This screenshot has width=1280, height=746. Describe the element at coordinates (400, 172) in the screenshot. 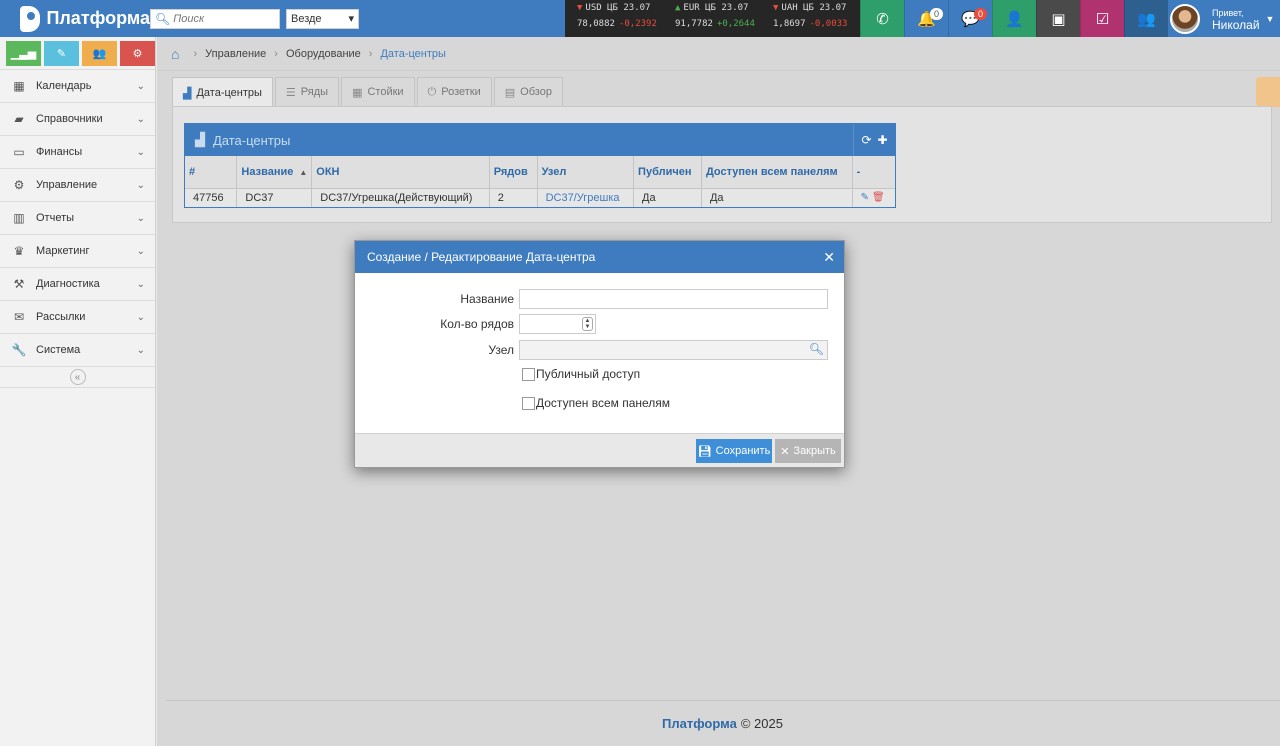

I see `column-header: ОКН` at that location.